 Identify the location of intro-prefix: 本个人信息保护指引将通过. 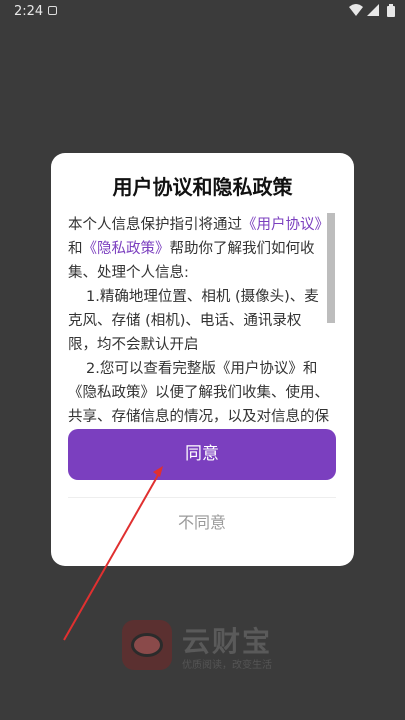
(155, 225).